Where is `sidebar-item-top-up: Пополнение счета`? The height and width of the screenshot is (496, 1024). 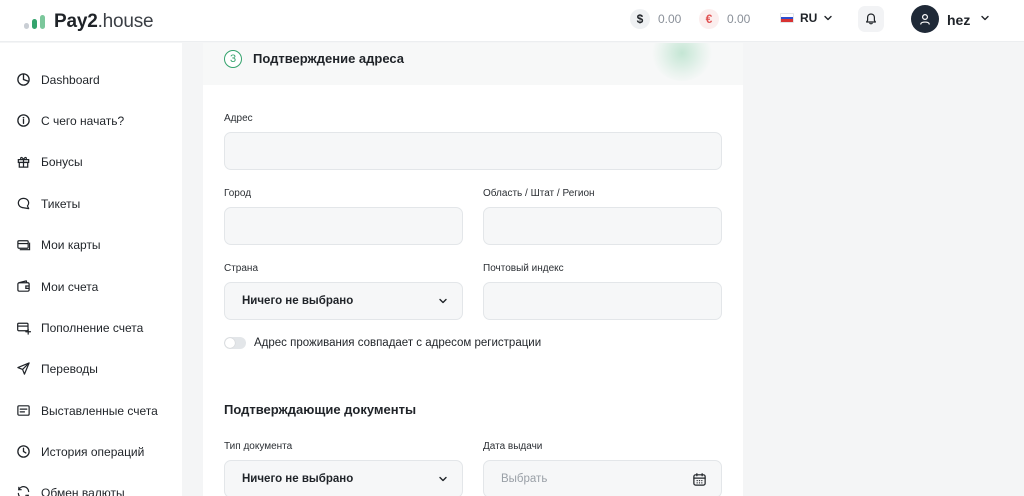
sidebar-item-top-up: Пополнение счета is located at coordinates (79, 327).